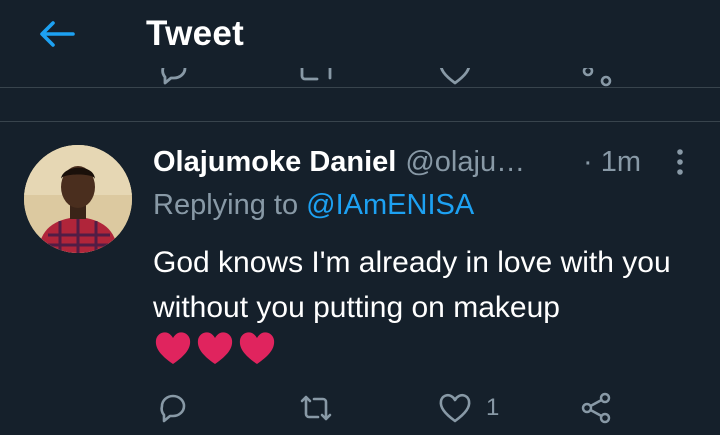 The image size is (720, 435). I want to click on more-vertical-icon, so click(680, 162).